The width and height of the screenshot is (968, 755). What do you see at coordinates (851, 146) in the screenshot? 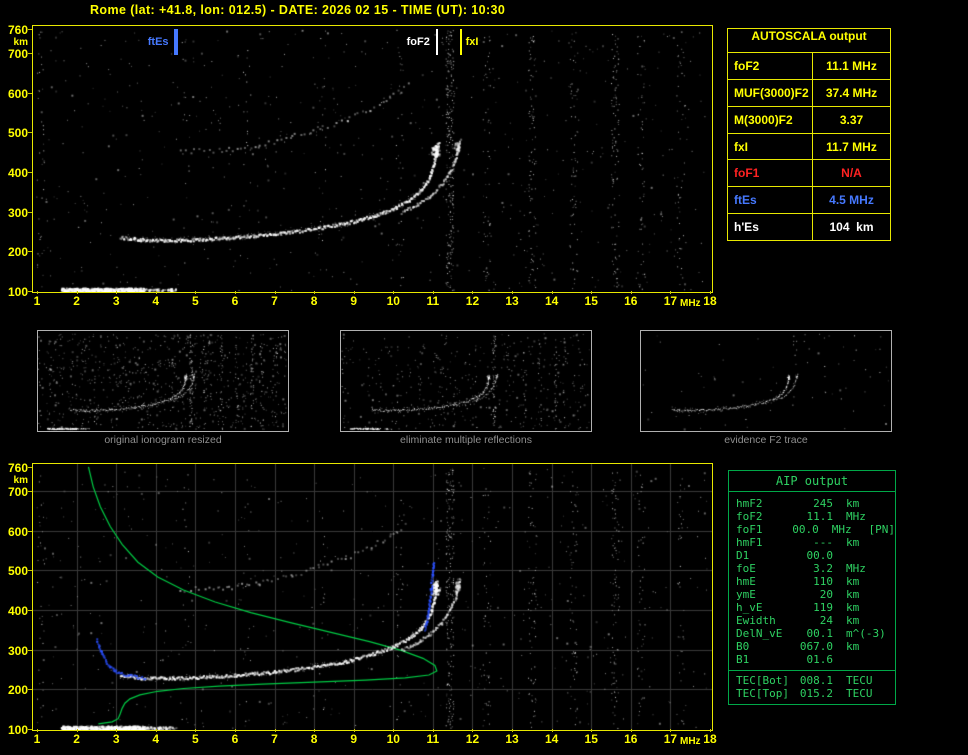
I see `autoscala-value: 11.7 MHz` at bounding box center [851, 146].